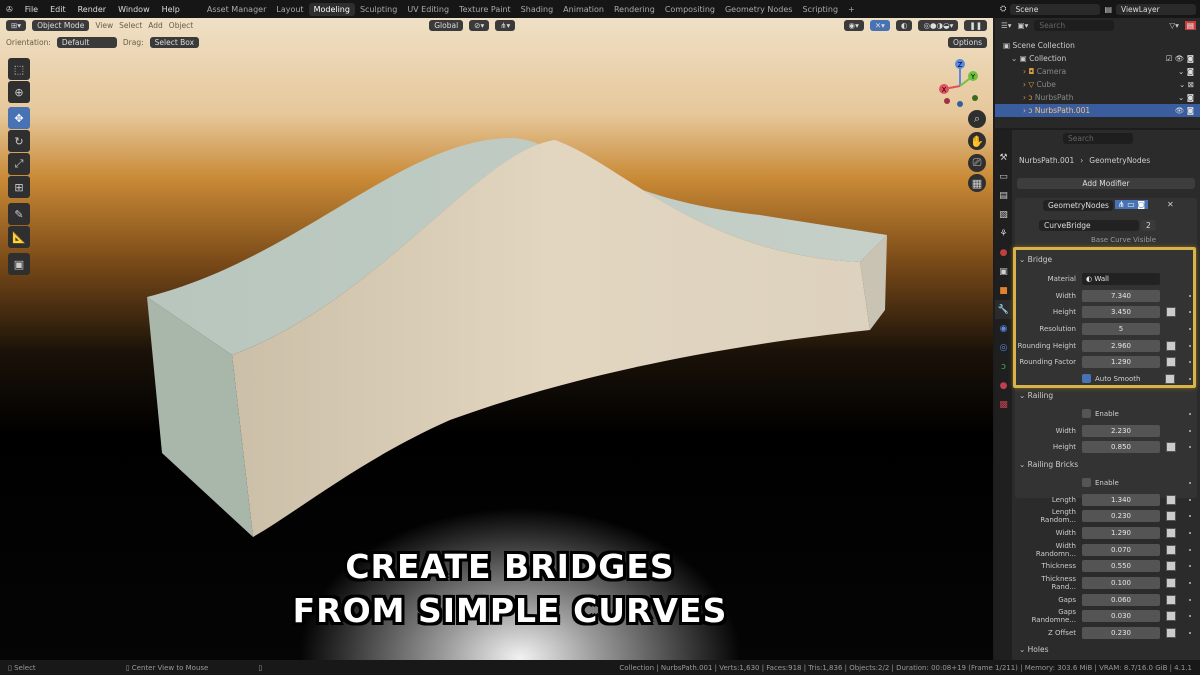 The image size is (1200, 675). Describe the element at coordinates (1003, 157) in the screenshot. I see `tool-tab-icon: ⚒` at that location.